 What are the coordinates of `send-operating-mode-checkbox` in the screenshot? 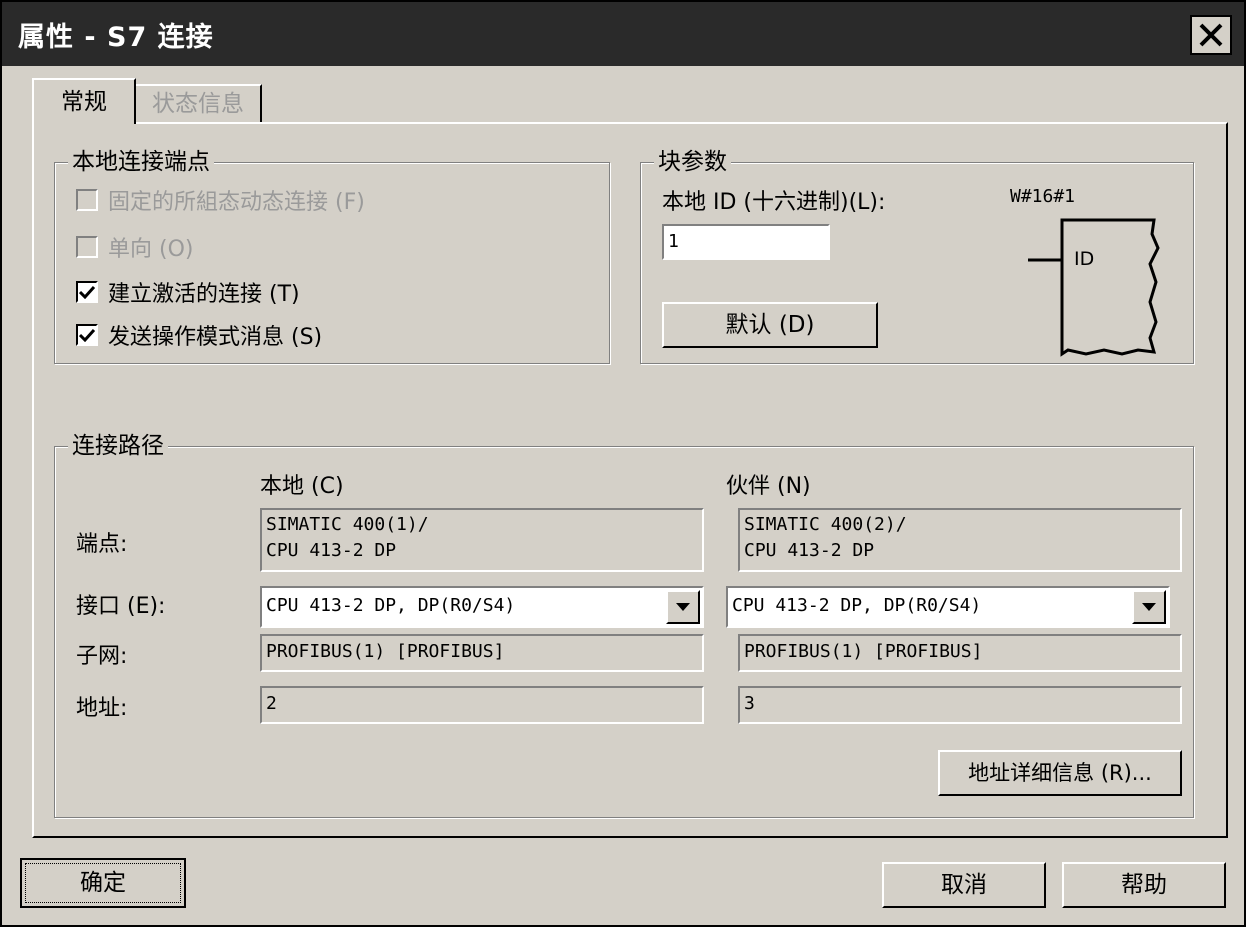 It's located at (87, 335).